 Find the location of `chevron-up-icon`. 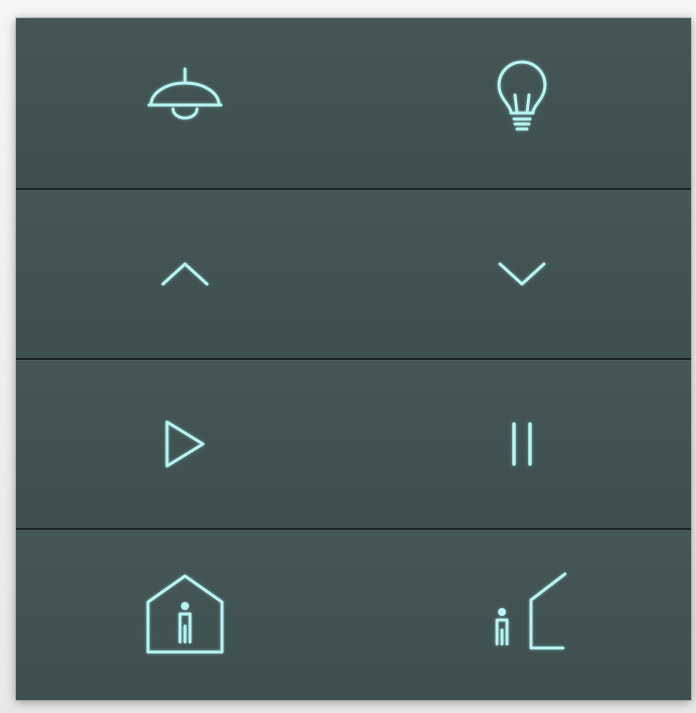

chevron-up-icon is located at coordinates (185, 274).